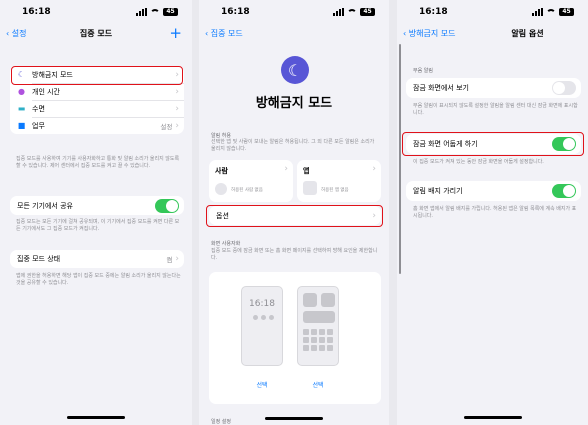  What do you see at coordinates (423, 71) in the screenshot?
I see `silence-section-header: 무음 알림` at bounding box center [423, 71].